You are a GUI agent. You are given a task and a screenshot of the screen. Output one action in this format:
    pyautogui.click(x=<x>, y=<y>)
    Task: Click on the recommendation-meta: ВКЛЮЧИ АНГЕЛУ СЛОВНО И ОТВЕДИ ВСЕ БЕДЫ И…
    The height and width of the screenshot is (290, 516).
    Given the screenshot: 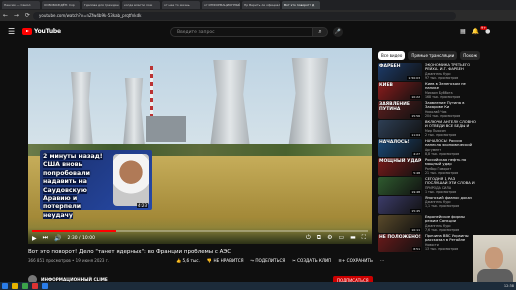 What is the action you would take?
    pyautogui.click(x=451, y=129)
    